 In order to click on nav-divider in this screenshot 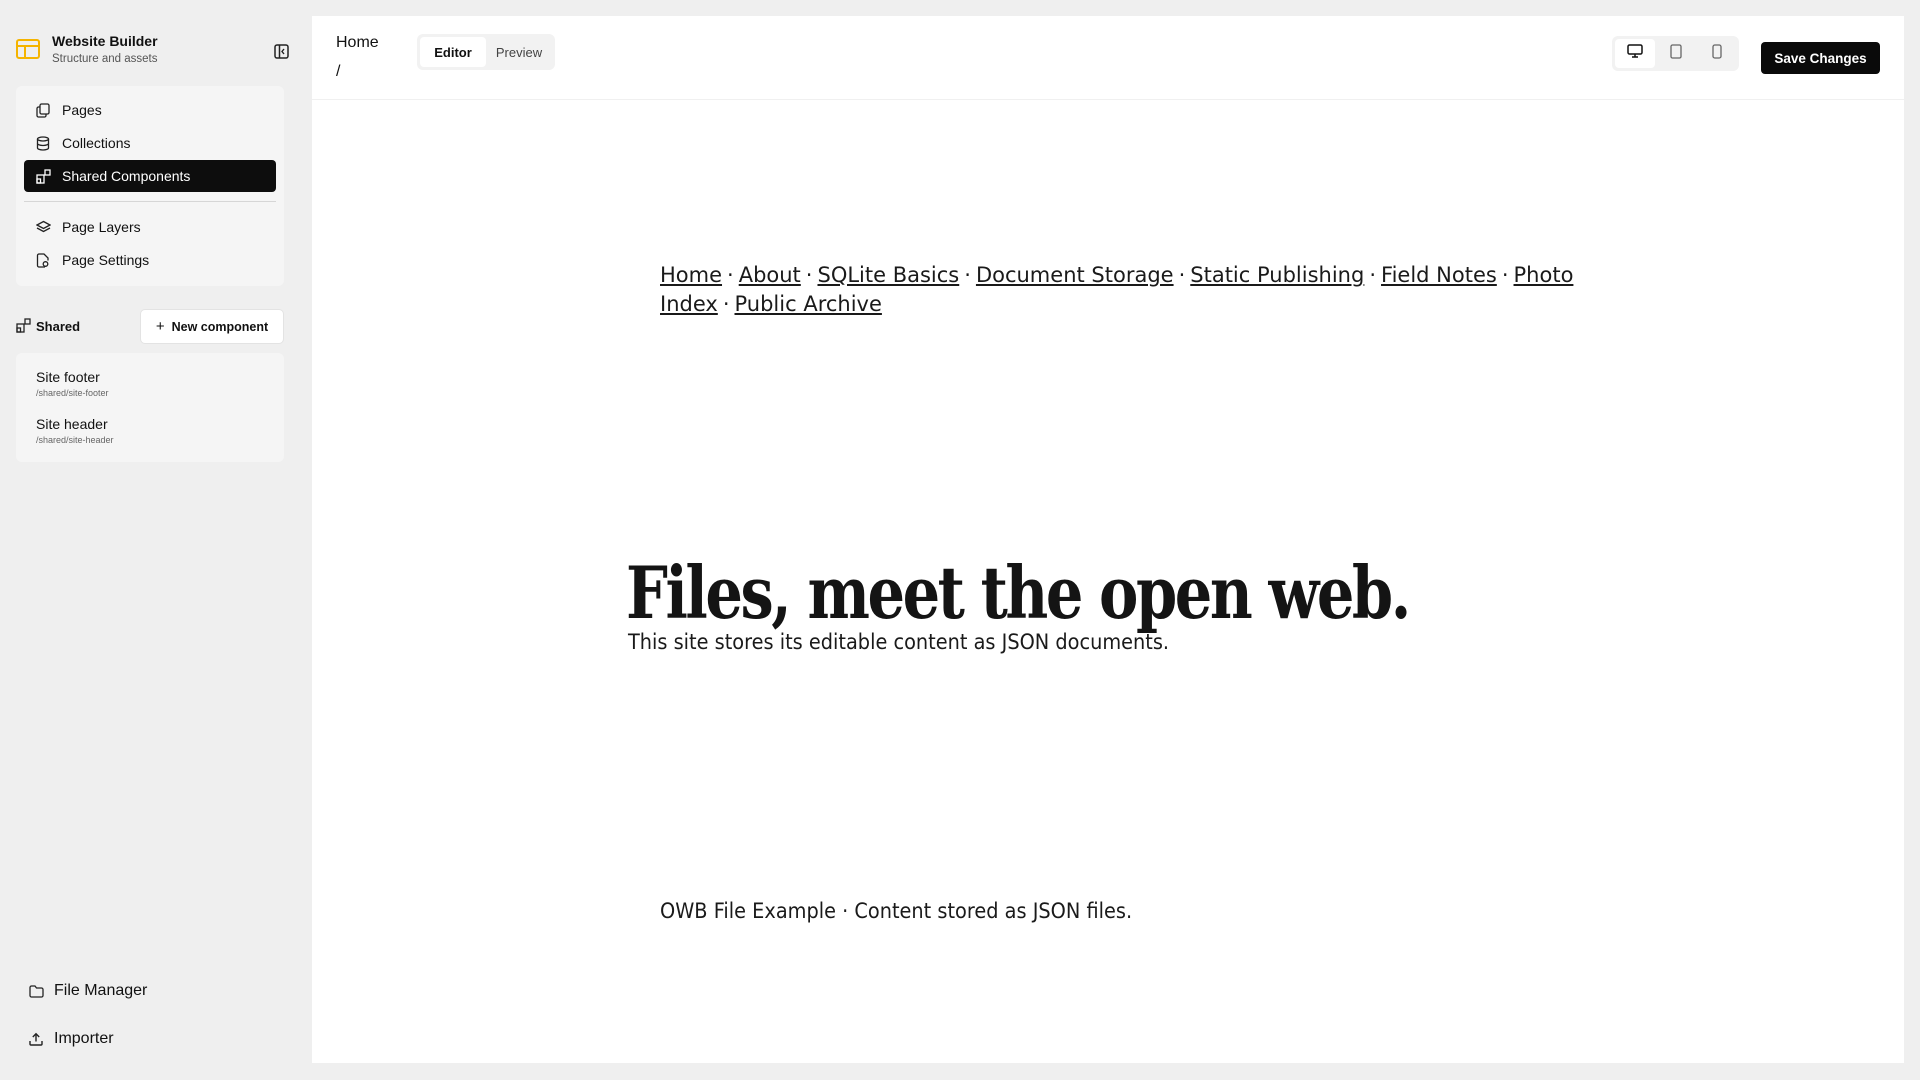, I will do `click(150, 201)`.